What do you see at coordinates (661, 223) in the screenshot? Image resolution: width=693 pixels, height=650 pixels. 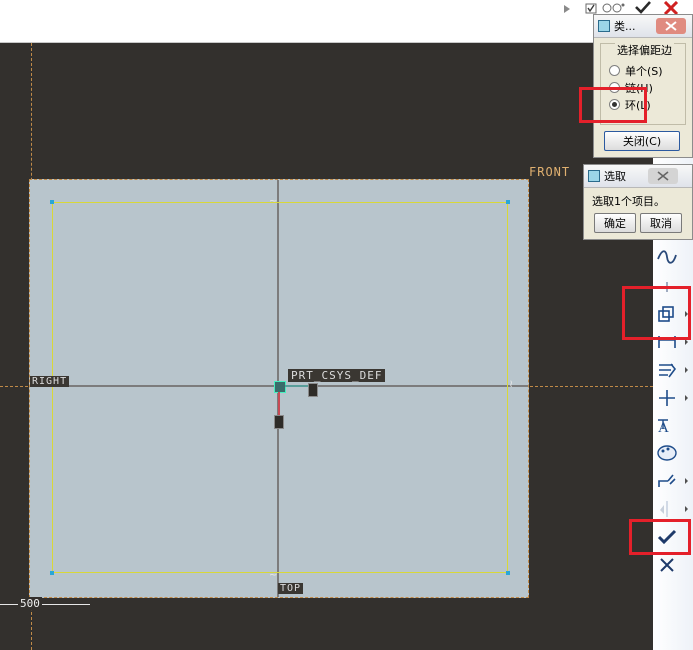 I see `cancel-button: 取消` at bounding box center [661, 223].